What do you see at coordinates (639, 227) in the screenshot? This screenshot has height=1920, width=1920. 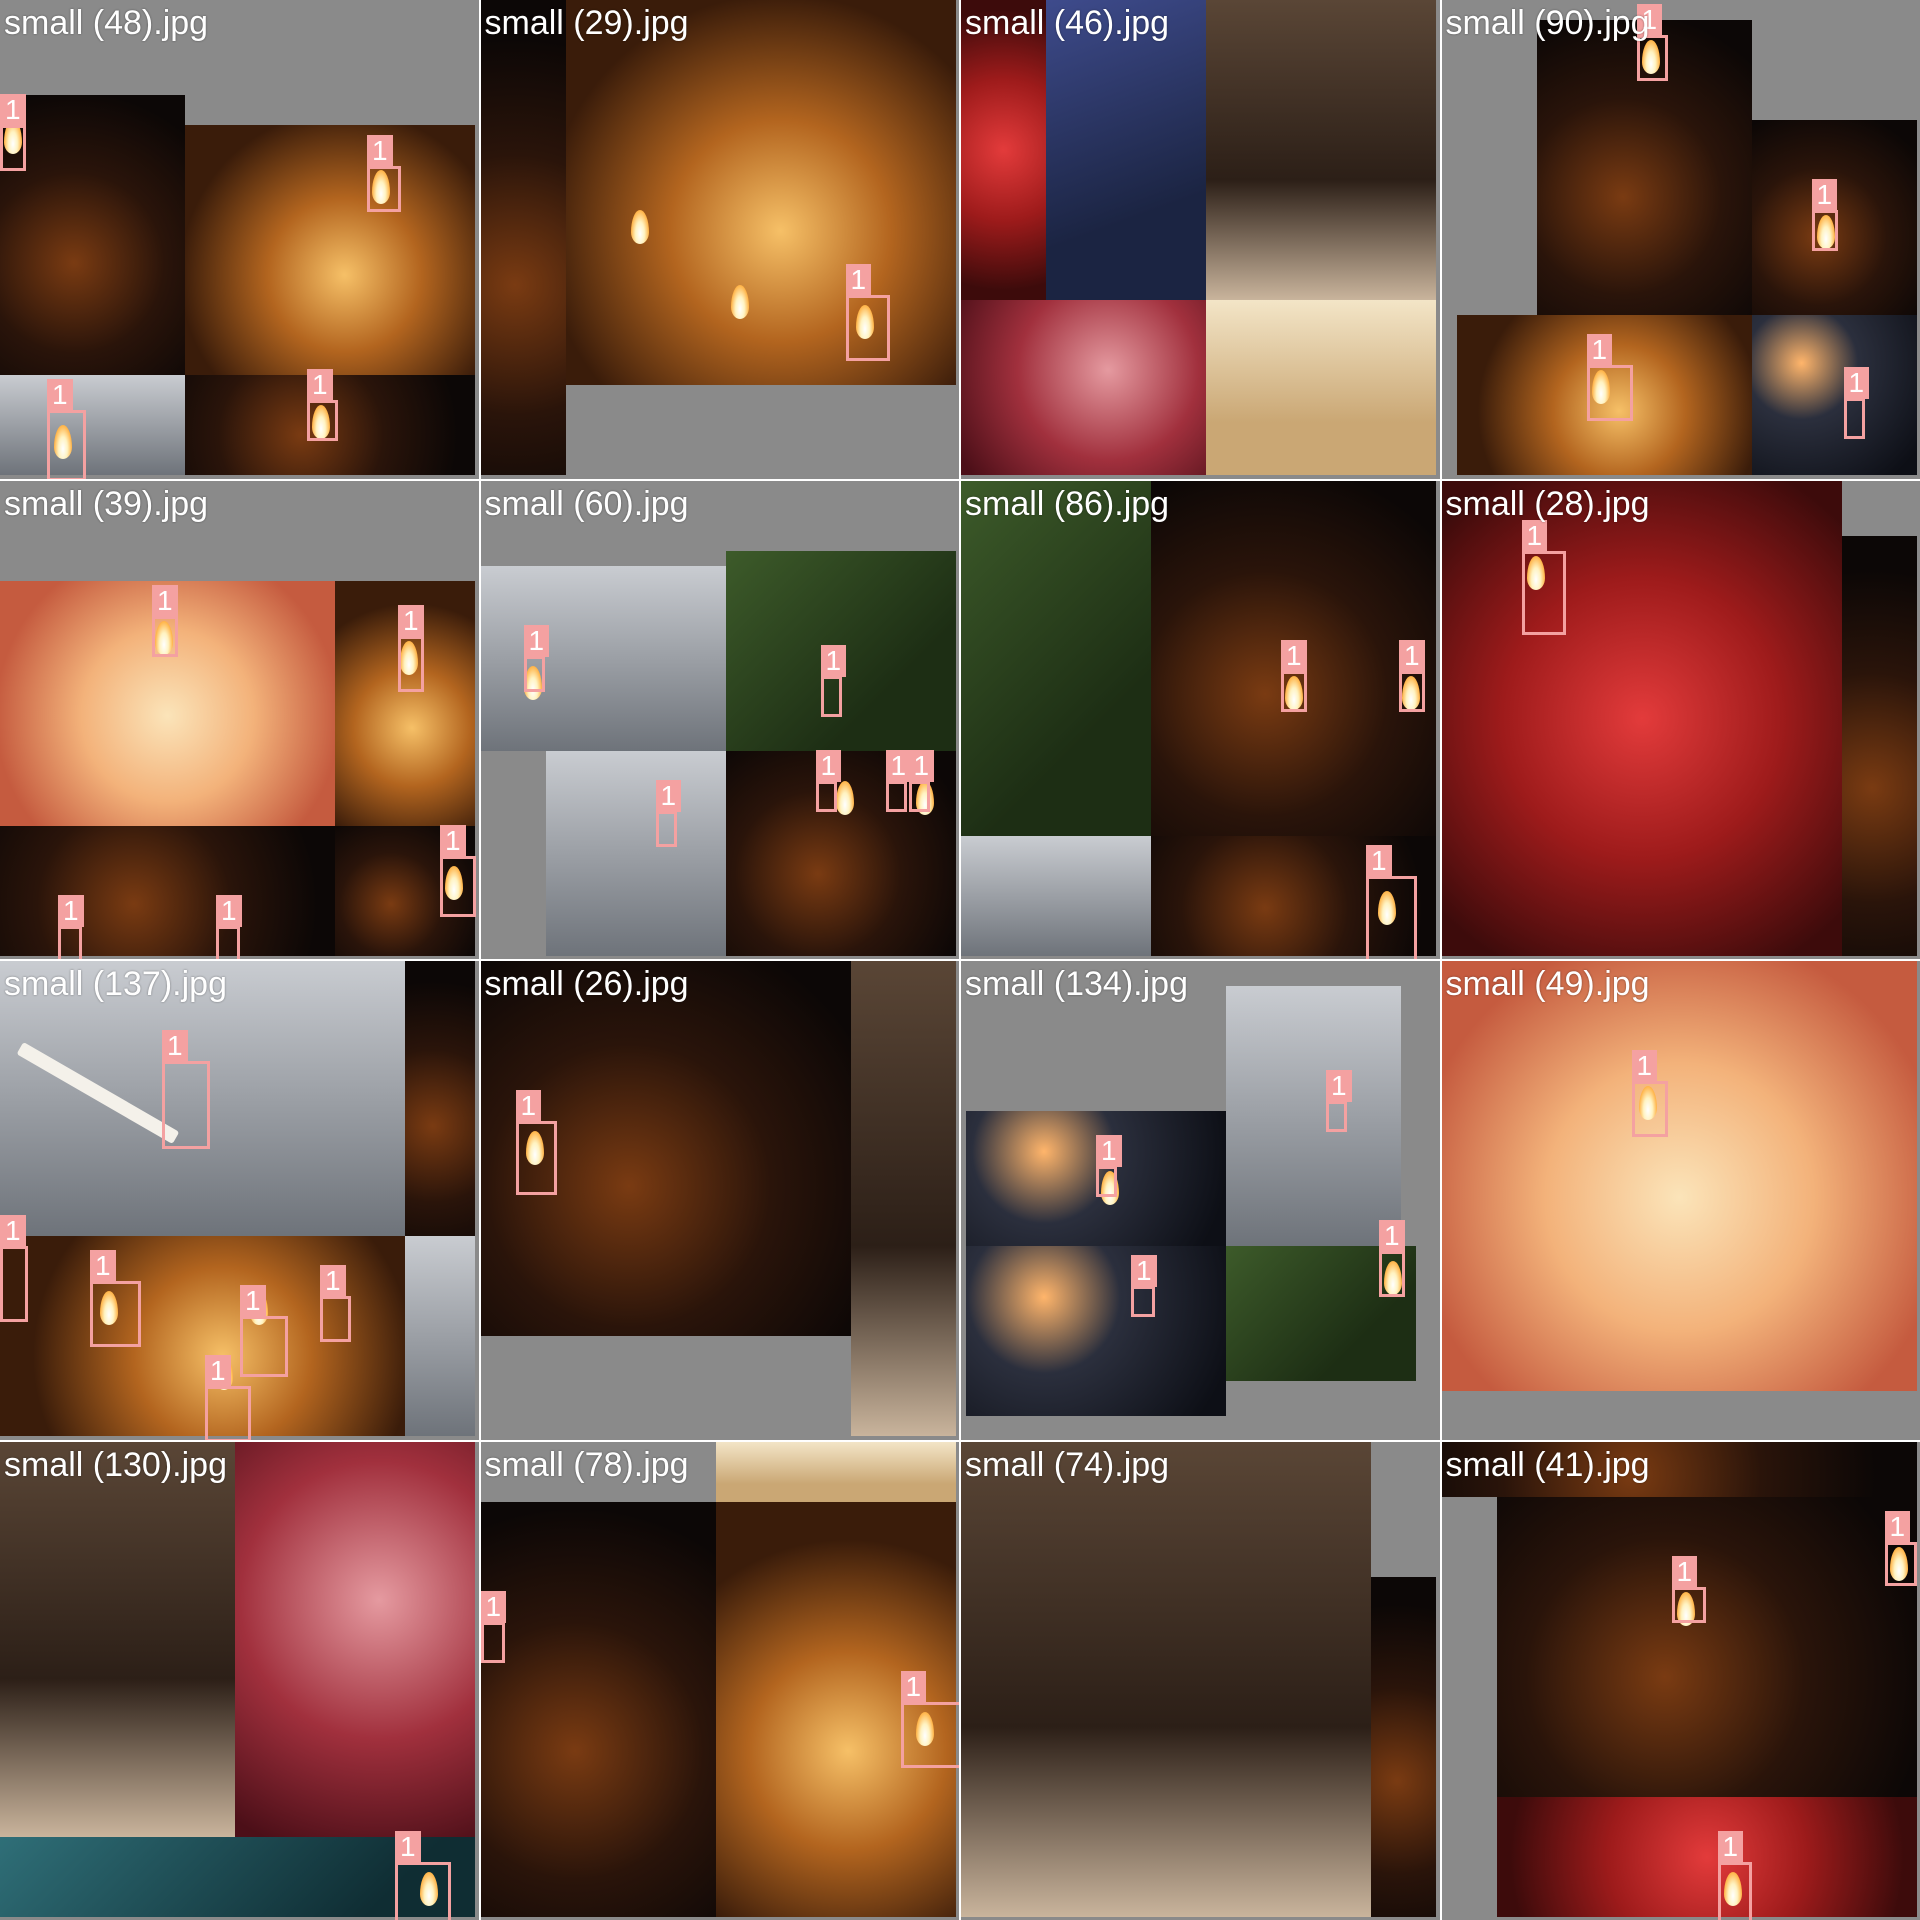 I see `flame-icon` at bounding box center [639, 227].